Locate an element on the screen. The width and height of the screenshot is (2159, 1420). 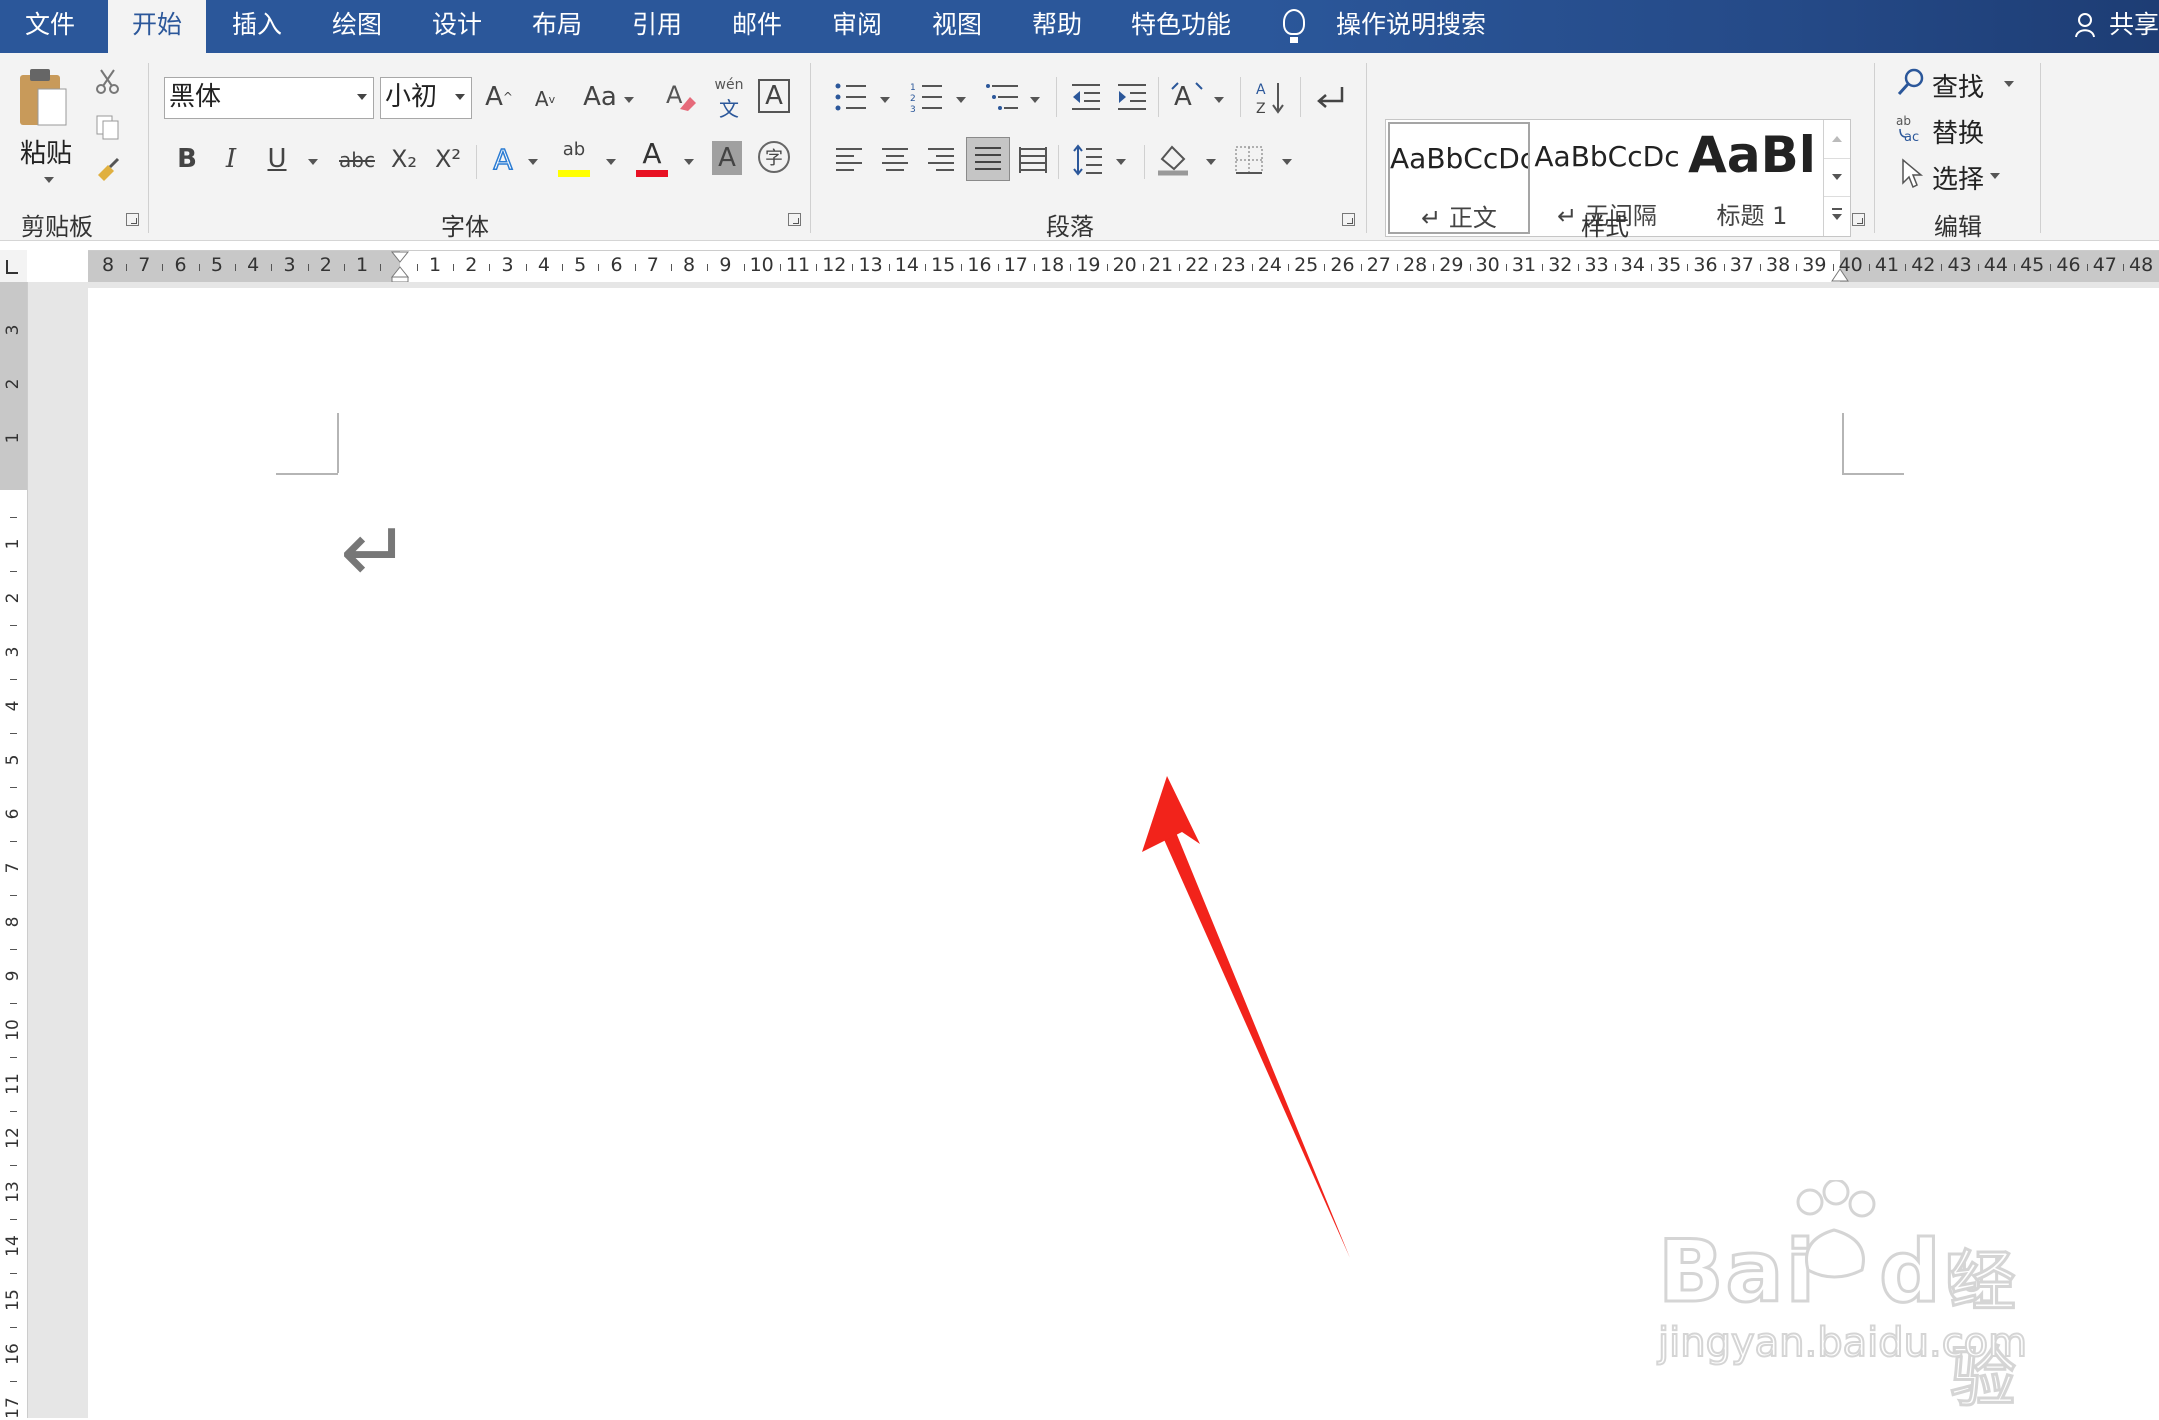
share-button: 共享 is located at coordinates (2114, 26).